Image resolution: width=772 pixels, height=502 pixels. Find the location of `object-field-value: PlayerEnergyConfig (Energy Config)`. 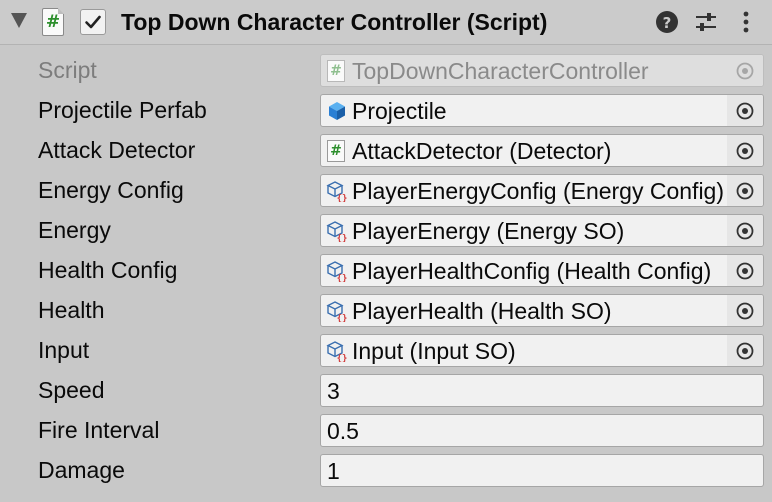

object-field-value: PlayerEnergyConfig (Energy Config) is located at coordinates (538, 191).